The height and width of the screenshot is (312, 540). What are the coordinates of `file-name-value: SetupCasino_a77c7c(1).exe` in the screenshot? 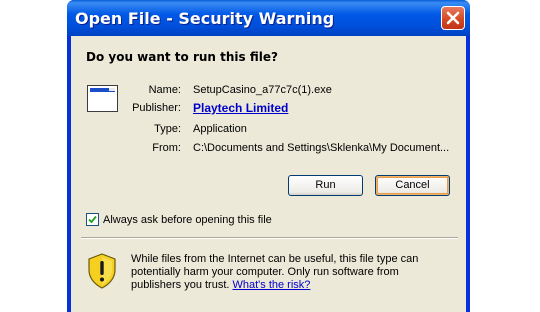 It's located at (262, 90).